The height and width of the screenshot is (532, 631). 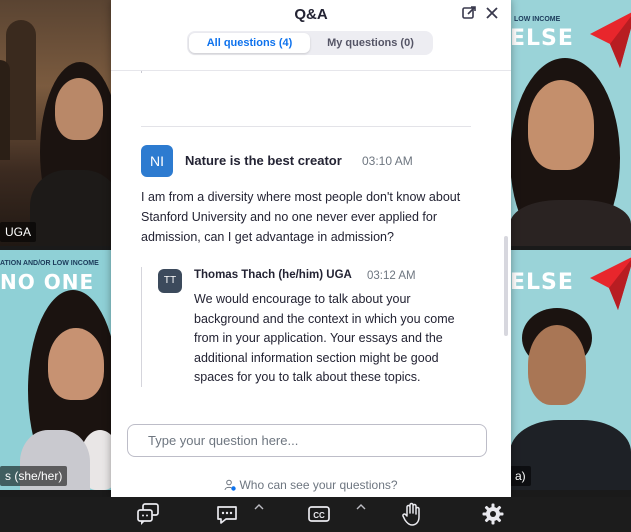 I want to click on close-icon, so click(x=492, y=13).